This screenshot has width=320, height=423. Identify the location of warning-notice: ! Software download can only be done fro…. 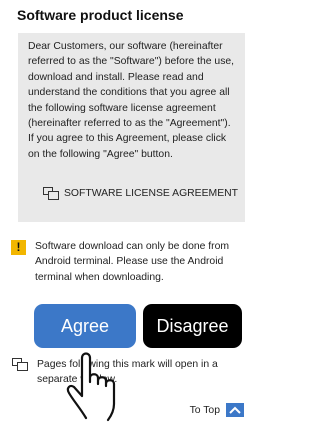
(129, 262).